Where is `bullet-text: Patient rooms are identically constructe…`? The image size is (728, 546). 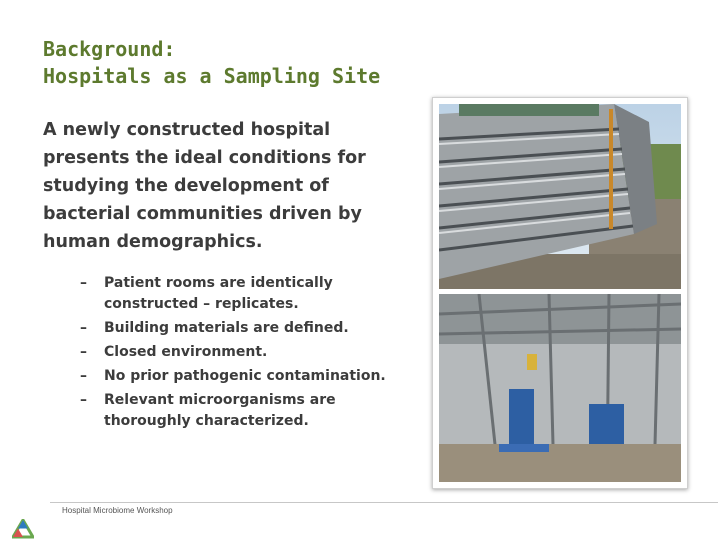
bullet-text: Patient rooms are identically constructe… is located at coordinates (218, 293).